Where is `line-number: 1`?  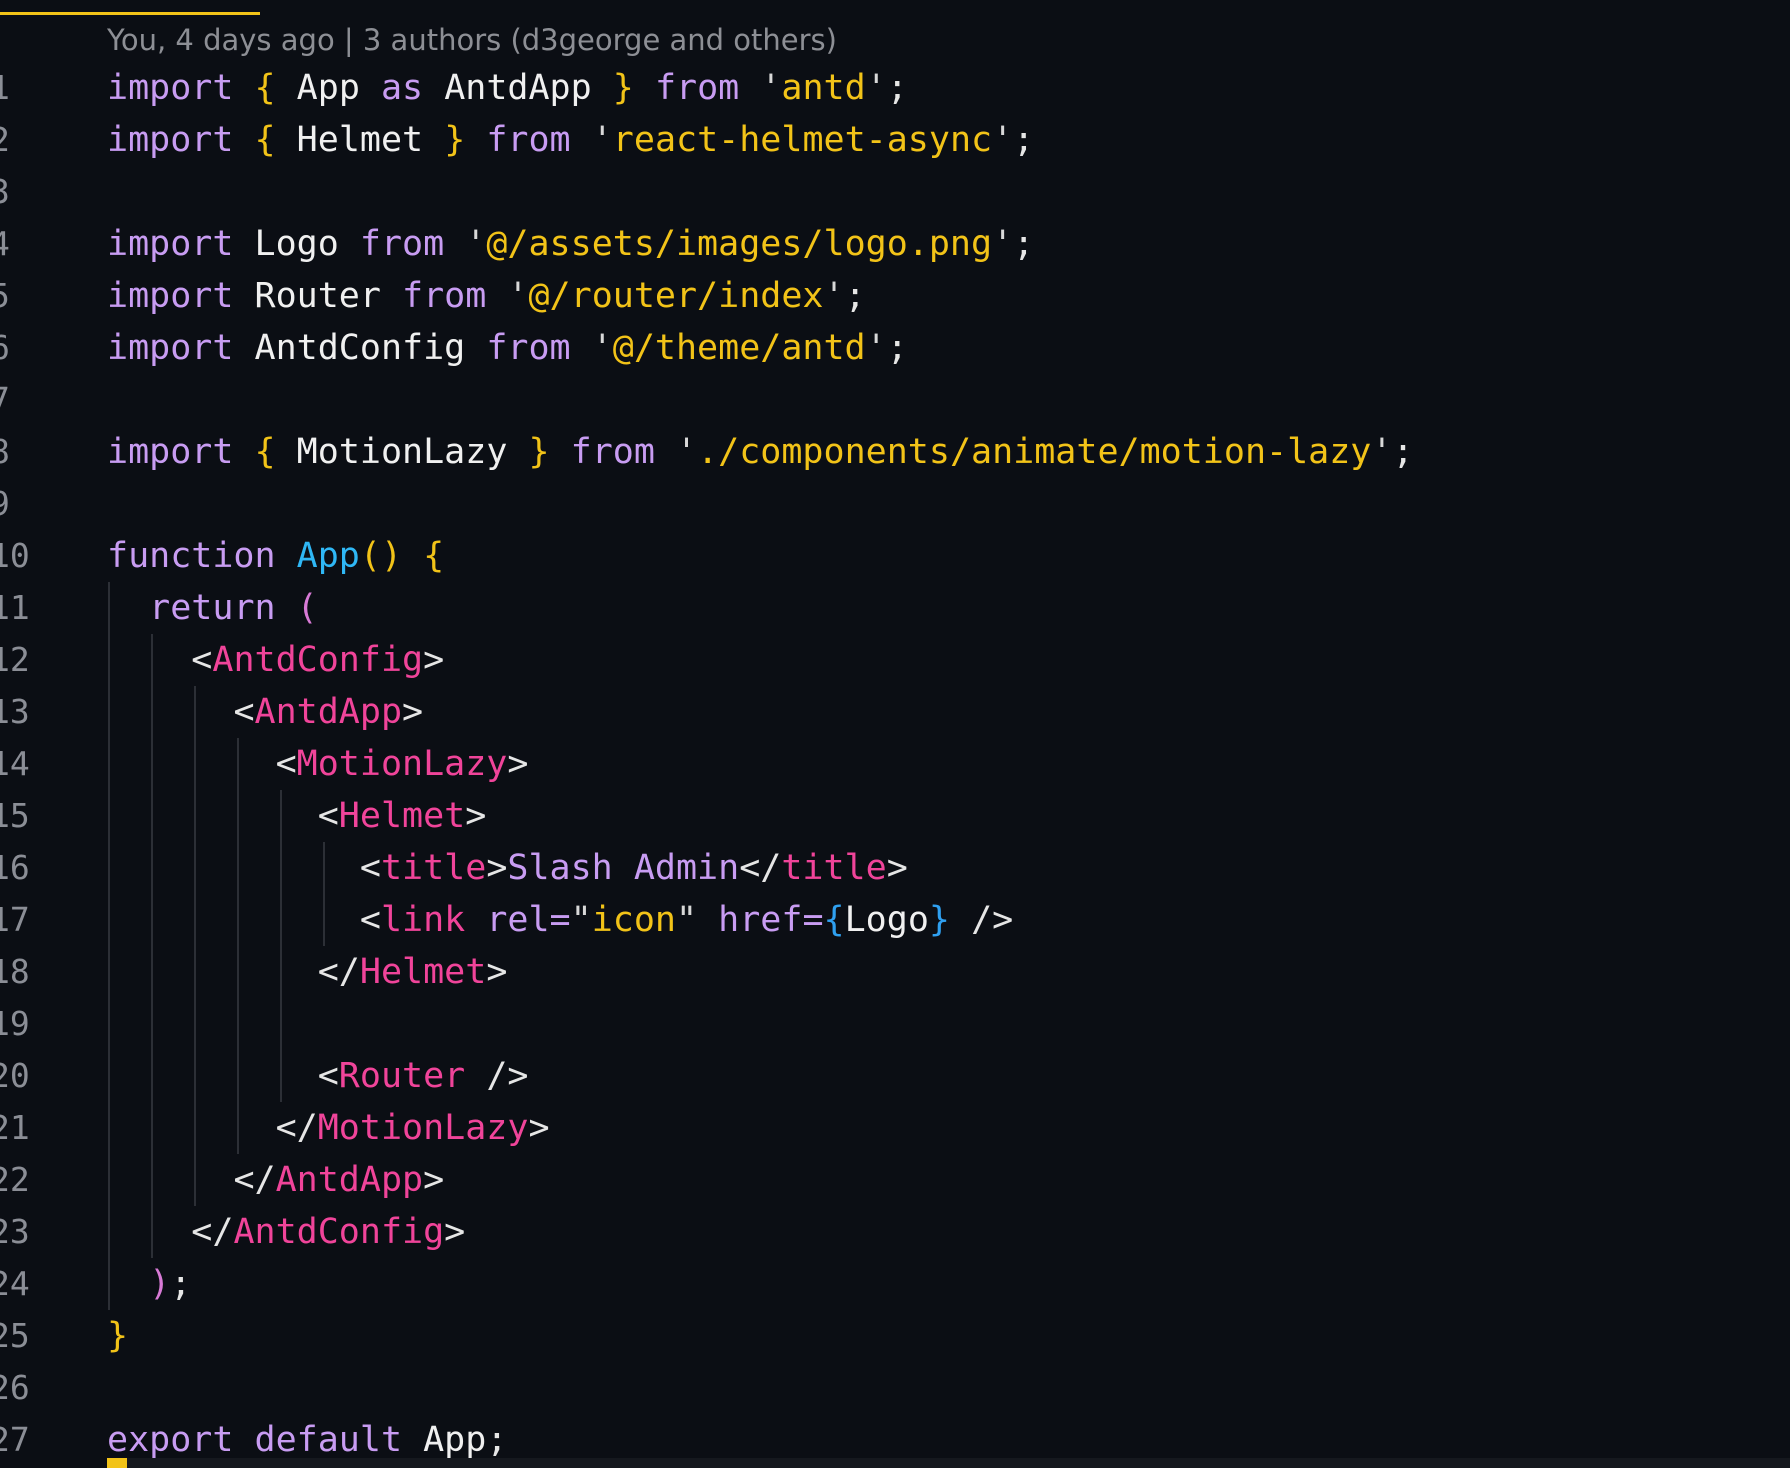 line-number: 1 is located at coordinates (20, 88).